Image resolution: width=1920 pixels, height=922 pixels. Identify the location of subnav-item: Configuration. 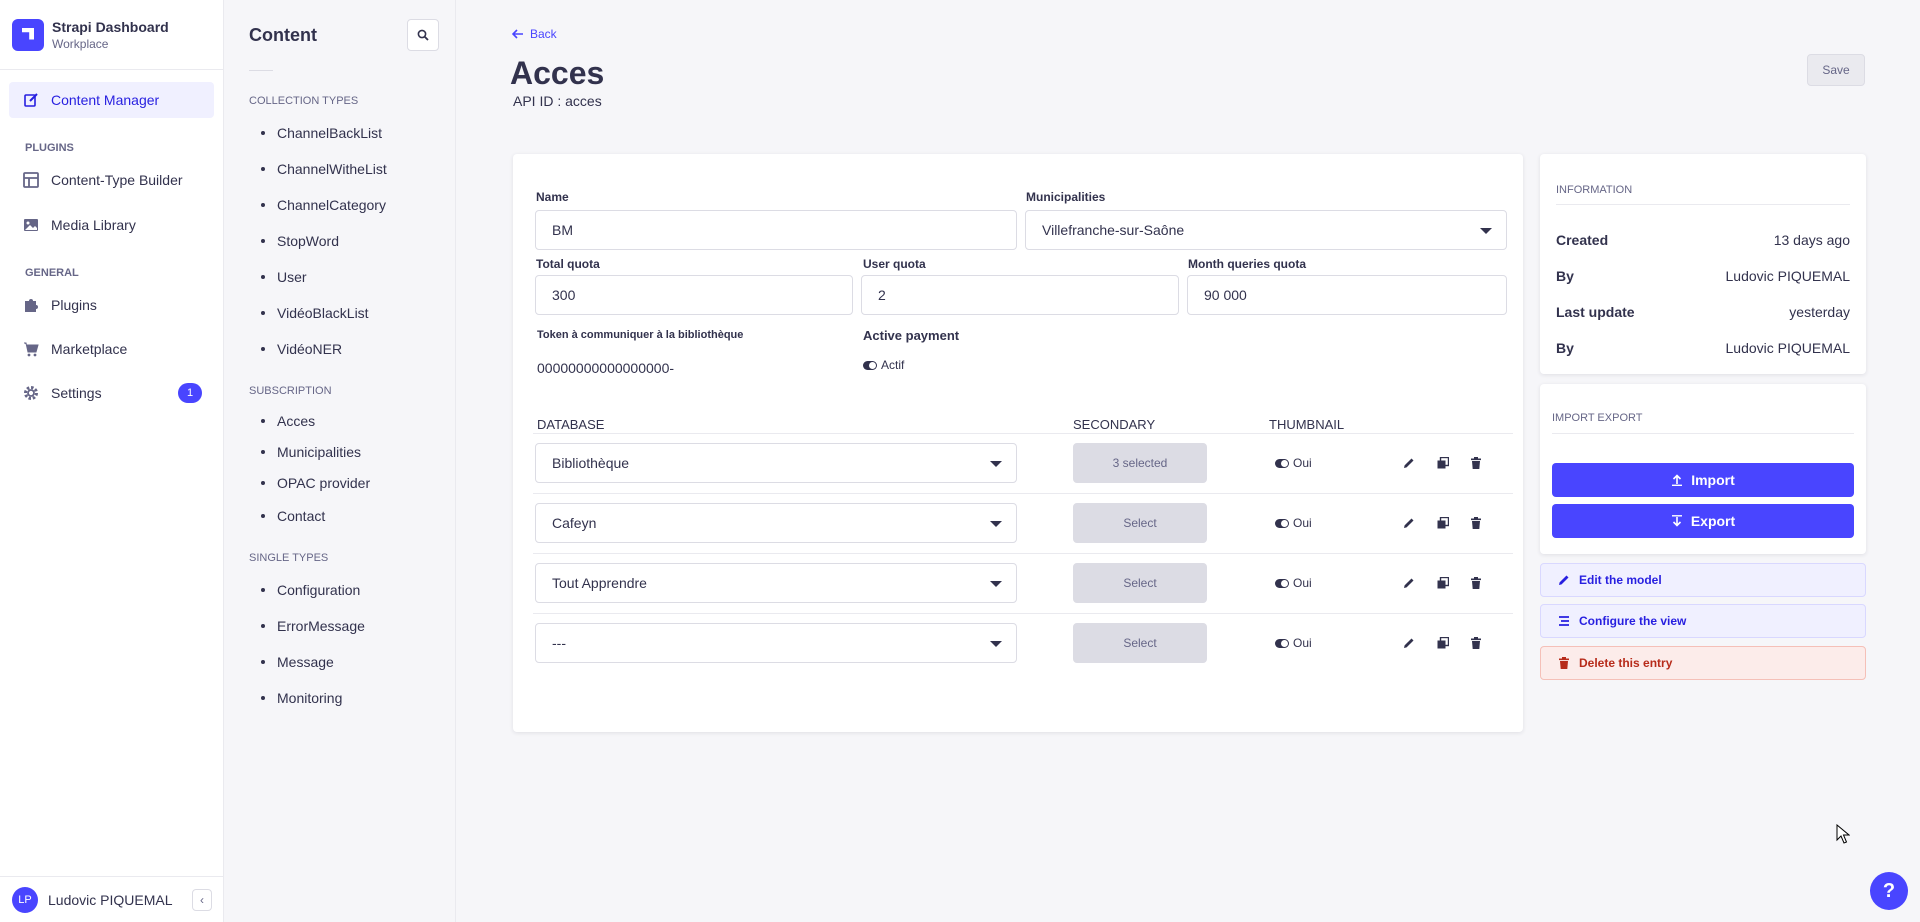
(339, 590).